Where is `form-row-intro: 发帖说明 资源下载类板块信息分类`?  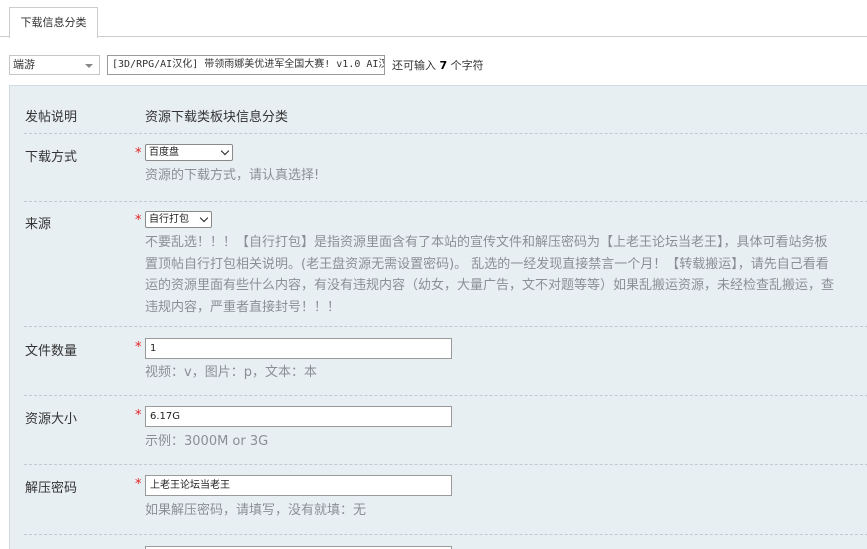
form-row-intro: 发帖说明 资源下载类板块信息分类 is located at coordinates (445, 110).